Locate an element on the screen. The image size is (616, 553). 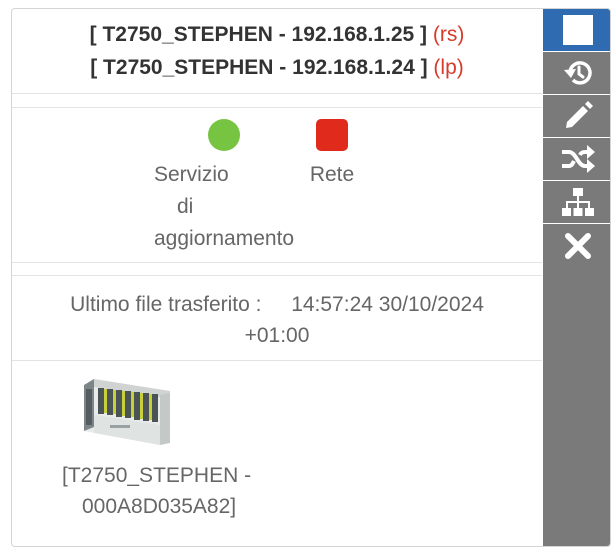
edit-button is located at coordinates (576, 116).